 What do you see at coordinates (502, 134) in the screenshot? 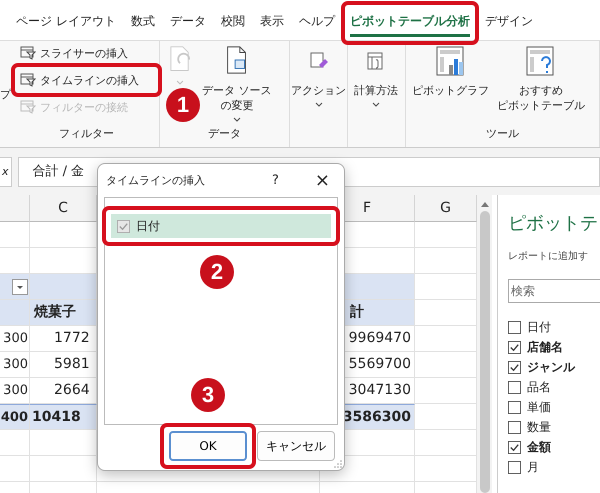
I see `group-label: ツール` at bounding box center [502, 134].